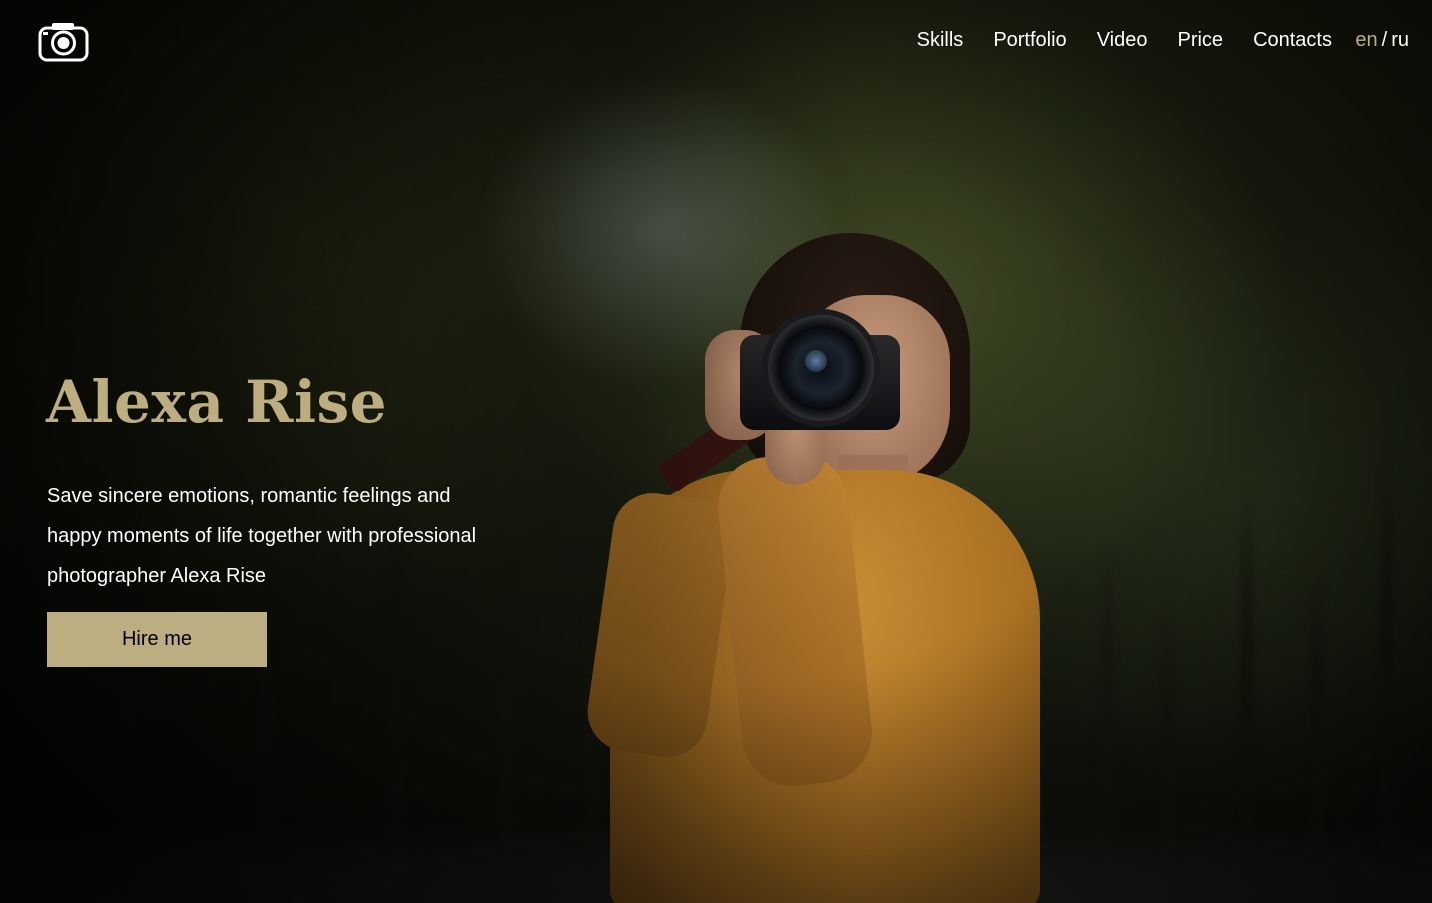 The height and width of the screenshot is (903, 1432). Describe the element at coordinates (940, 40) in the screenshot. I see `nav-skills: Skills` at that location.